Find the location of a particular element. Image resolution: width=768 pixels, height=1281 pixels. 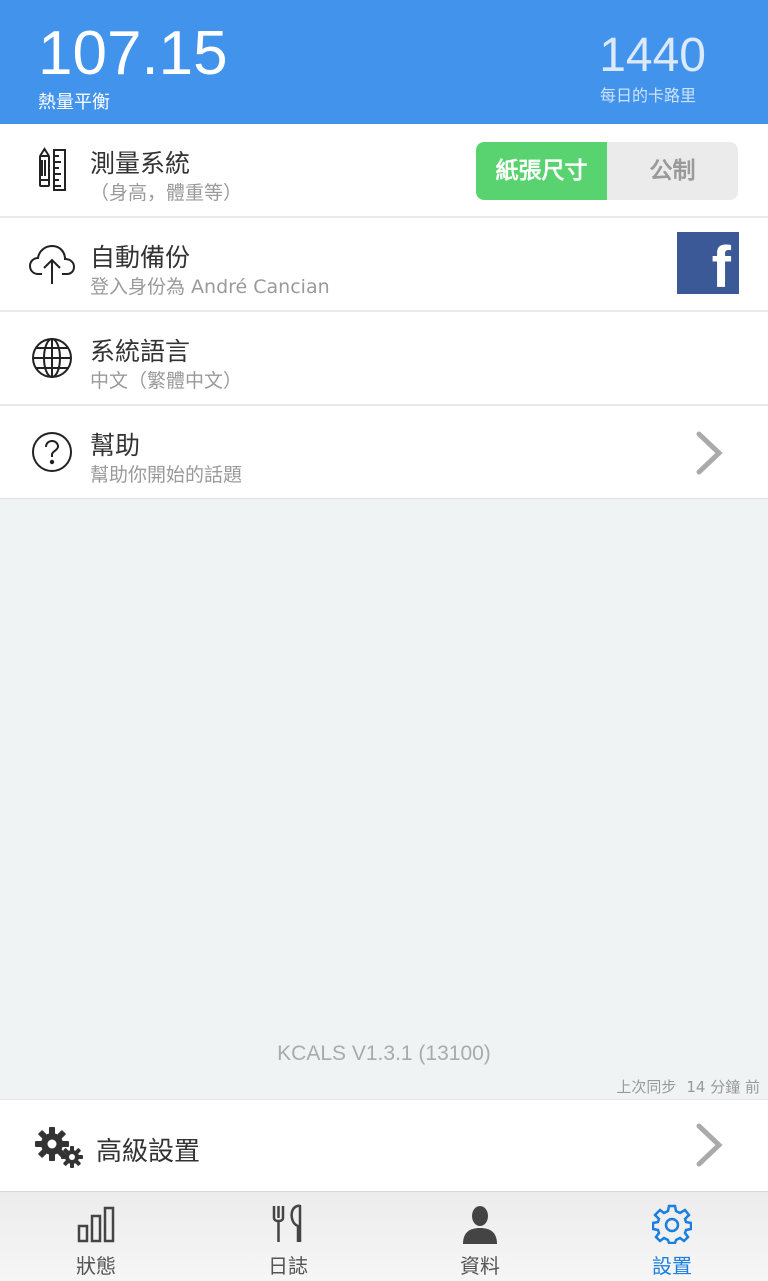

auto-backup-row: 自動備份 登入身份為 André Cancian f is located at coordinates (384, 265).